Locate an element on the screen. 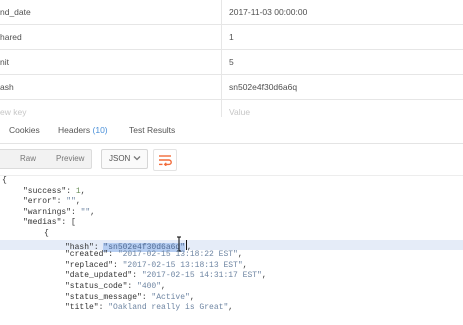  code-line-active: "hash": "sn502e4f30d6a6q", is located at coordinates (231, 244).